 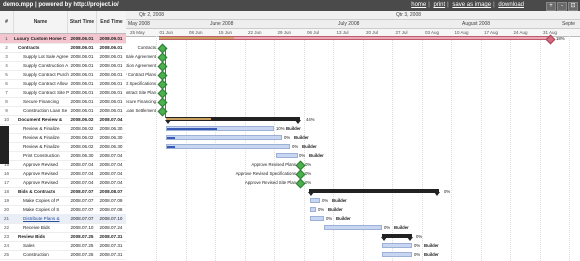 I want to click on col-name-header: Name, so click(x=41, y=22).